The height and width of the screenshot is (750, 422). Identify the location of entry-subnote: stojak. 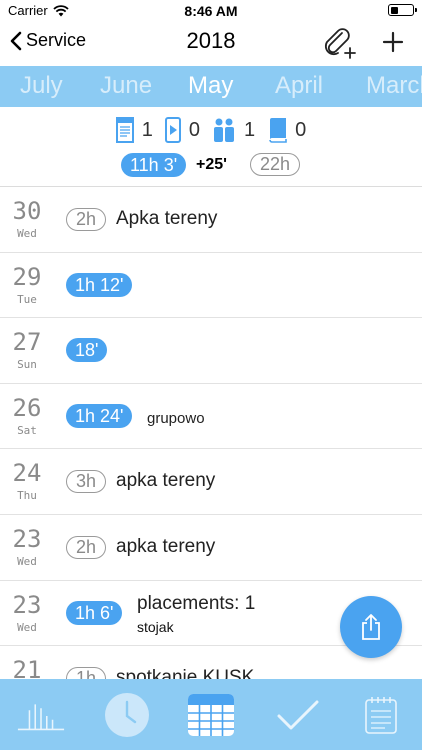
(155, 626).